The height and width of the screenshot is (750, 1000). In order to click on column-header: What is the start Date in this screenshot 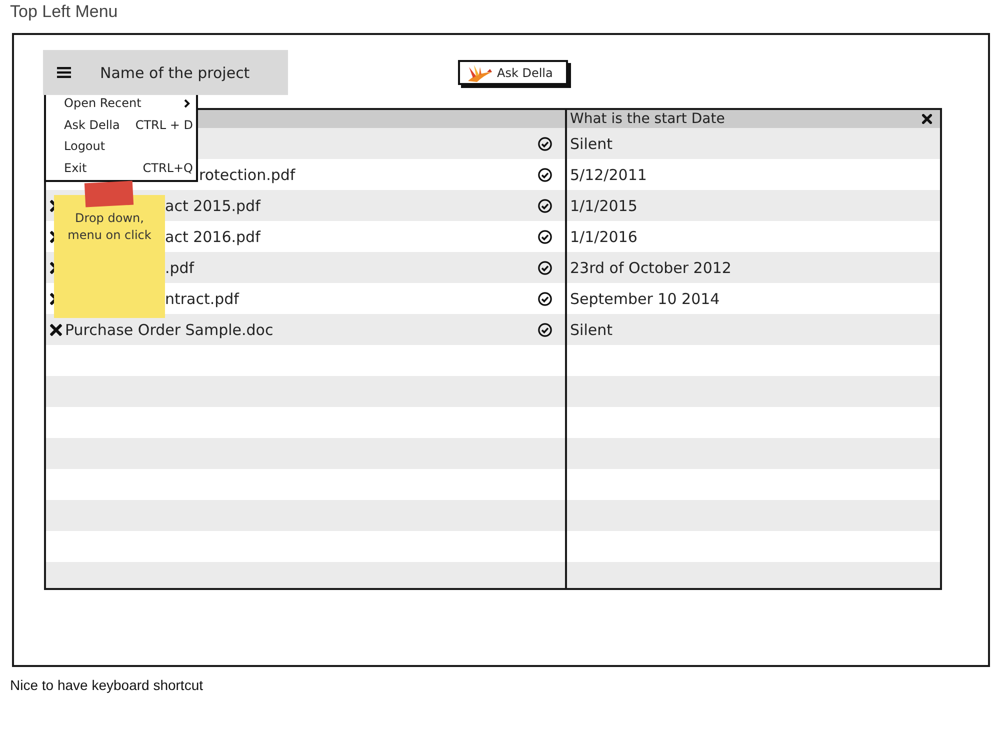, I will do `click(647, 119)`.